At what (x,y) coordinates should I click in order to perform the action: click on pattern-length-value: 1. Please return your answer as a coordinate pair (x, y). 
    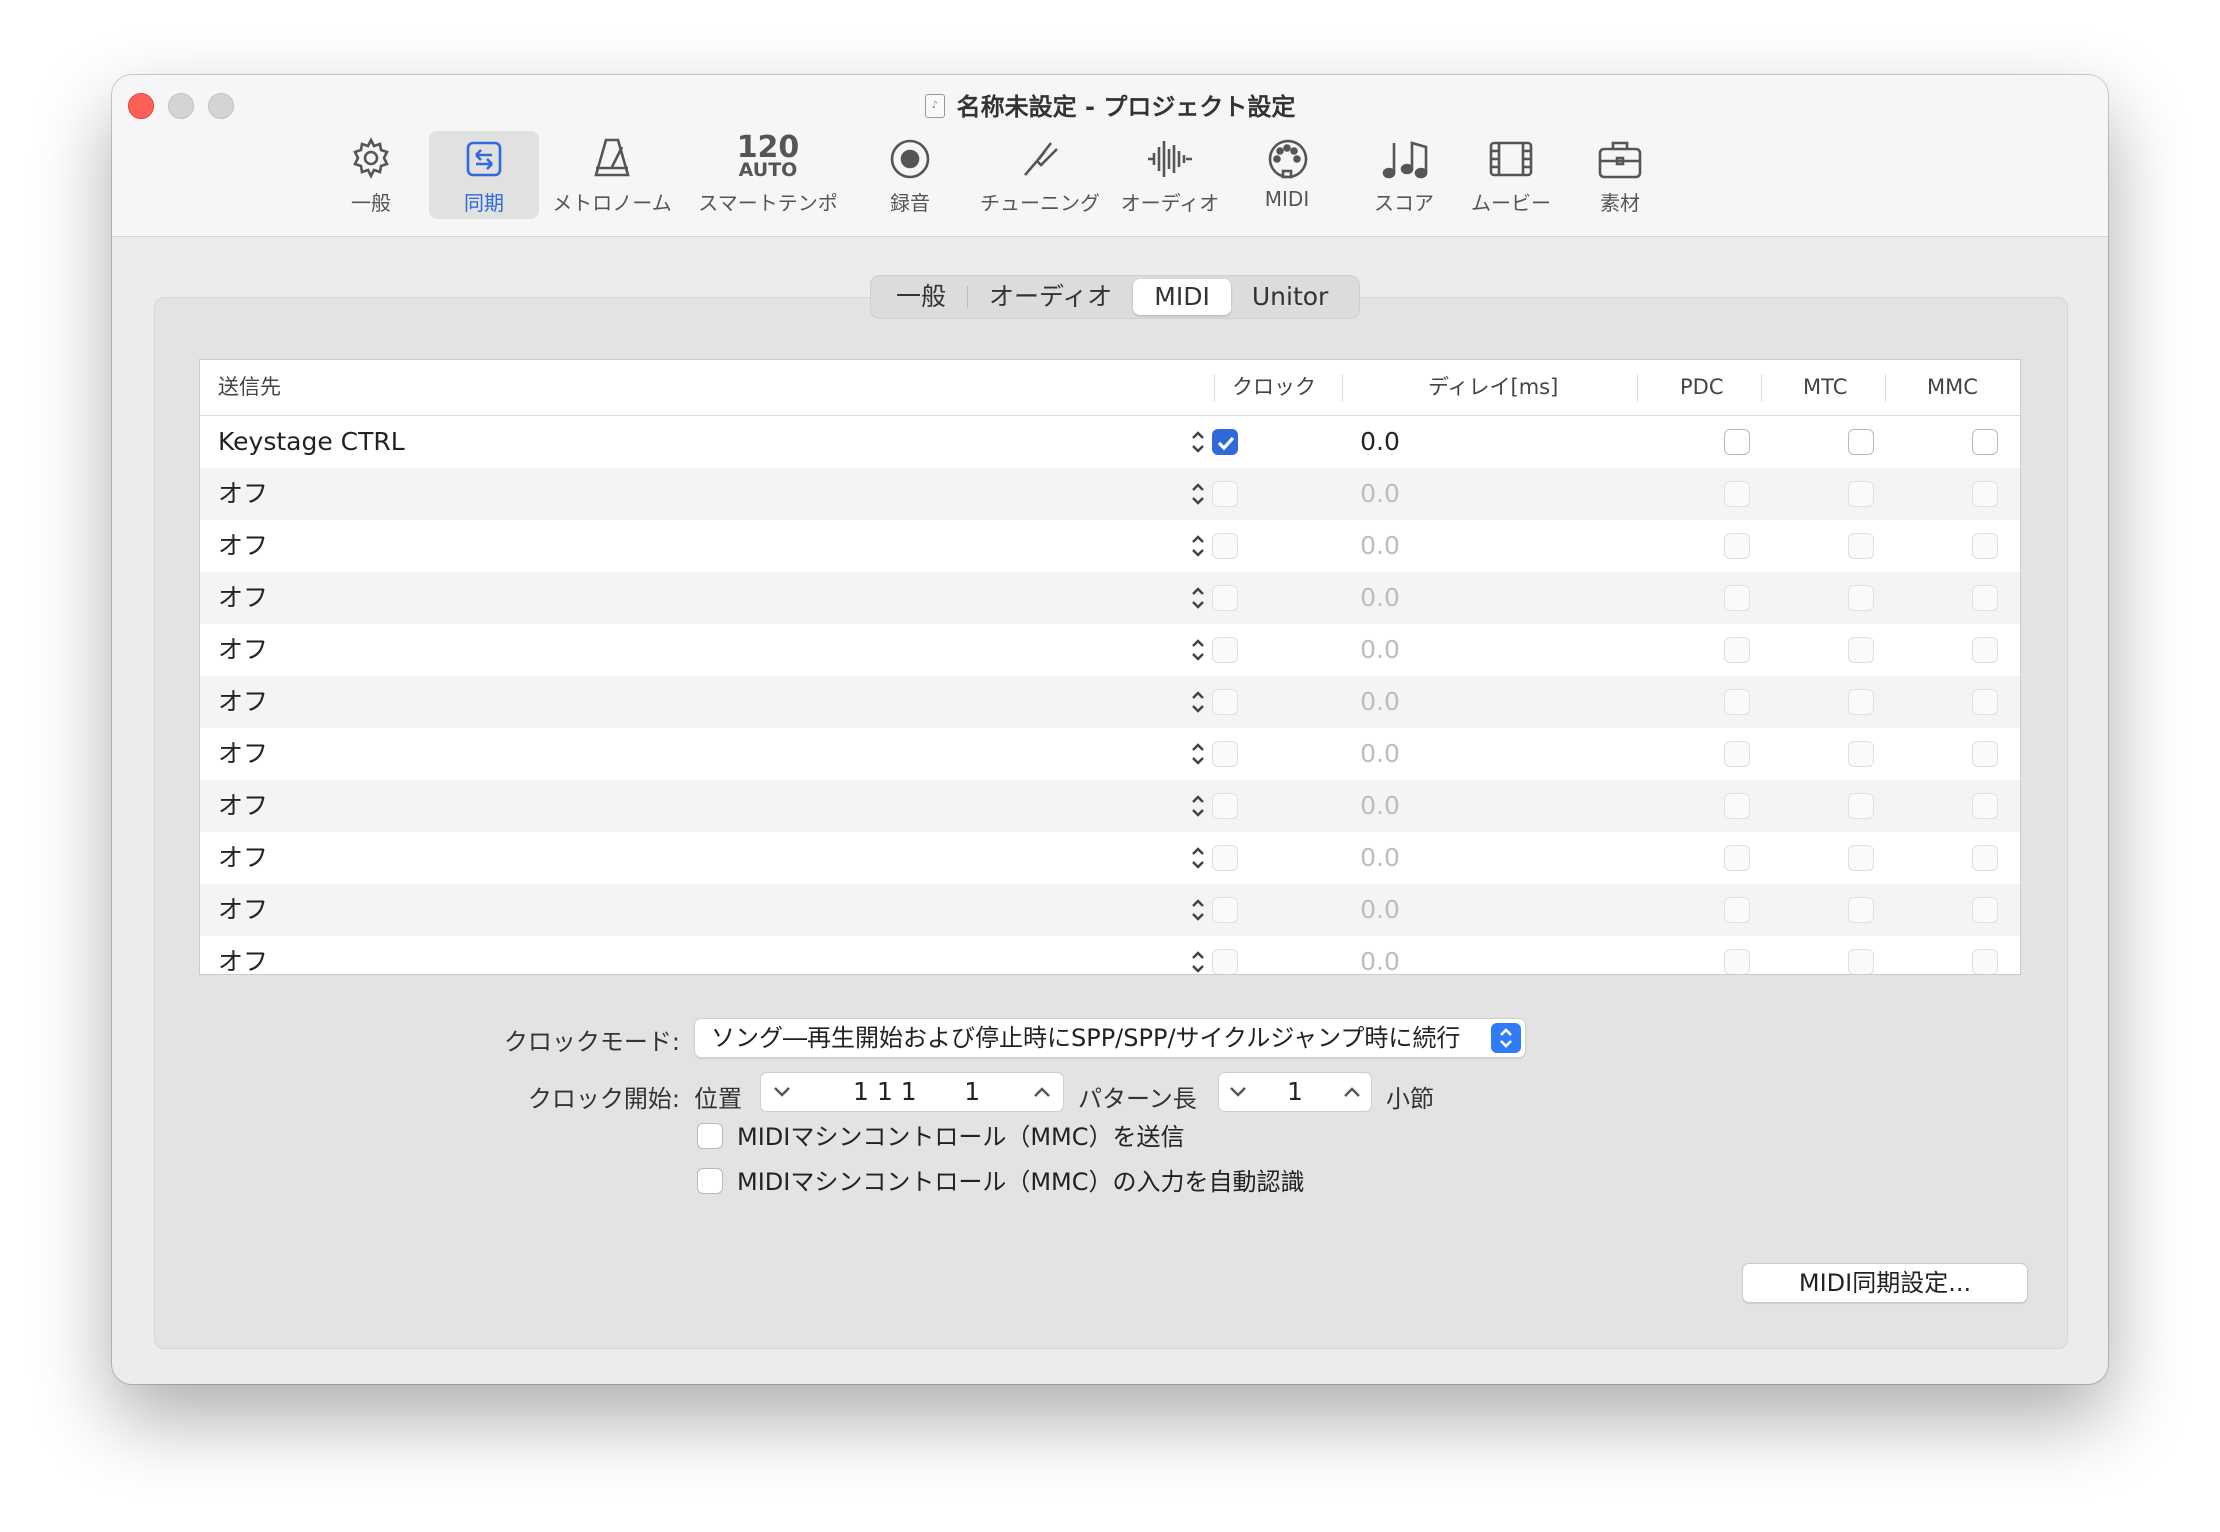
    Looking at the image, I should click on (1295, 1092).